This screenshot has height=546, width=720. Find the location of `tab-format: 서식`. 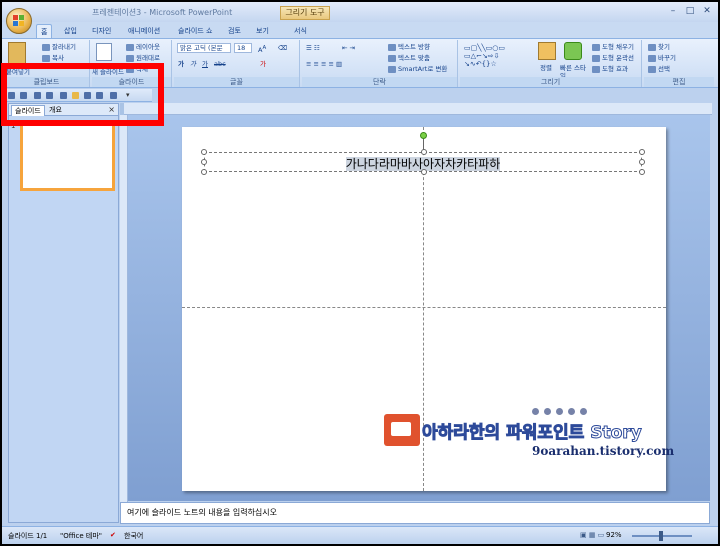

tab-format: 서식 is located at coordinates (300, 31).